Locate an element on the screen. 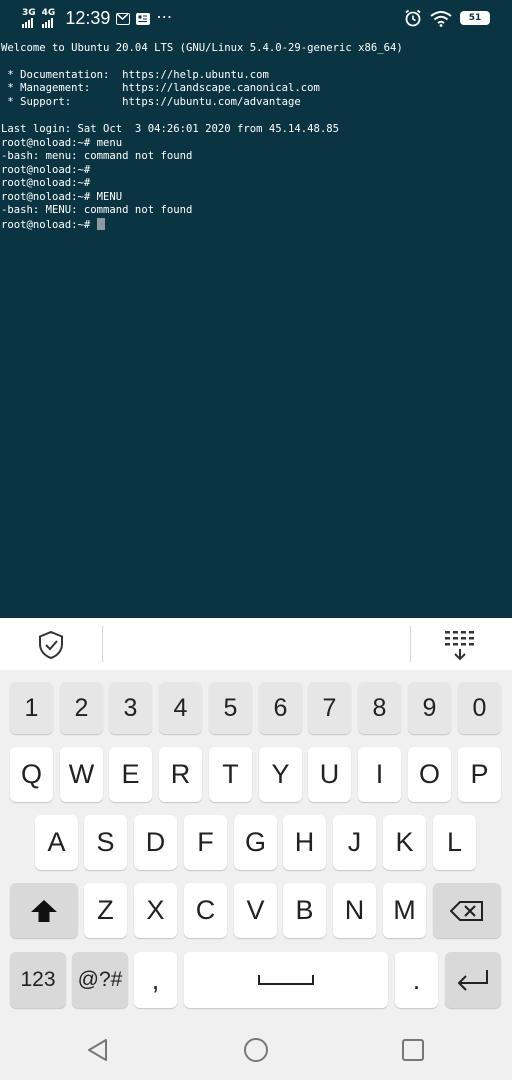 The height and width of the screenshot is (1080, 512). key-z: Z is located at coordinates (105, 910).